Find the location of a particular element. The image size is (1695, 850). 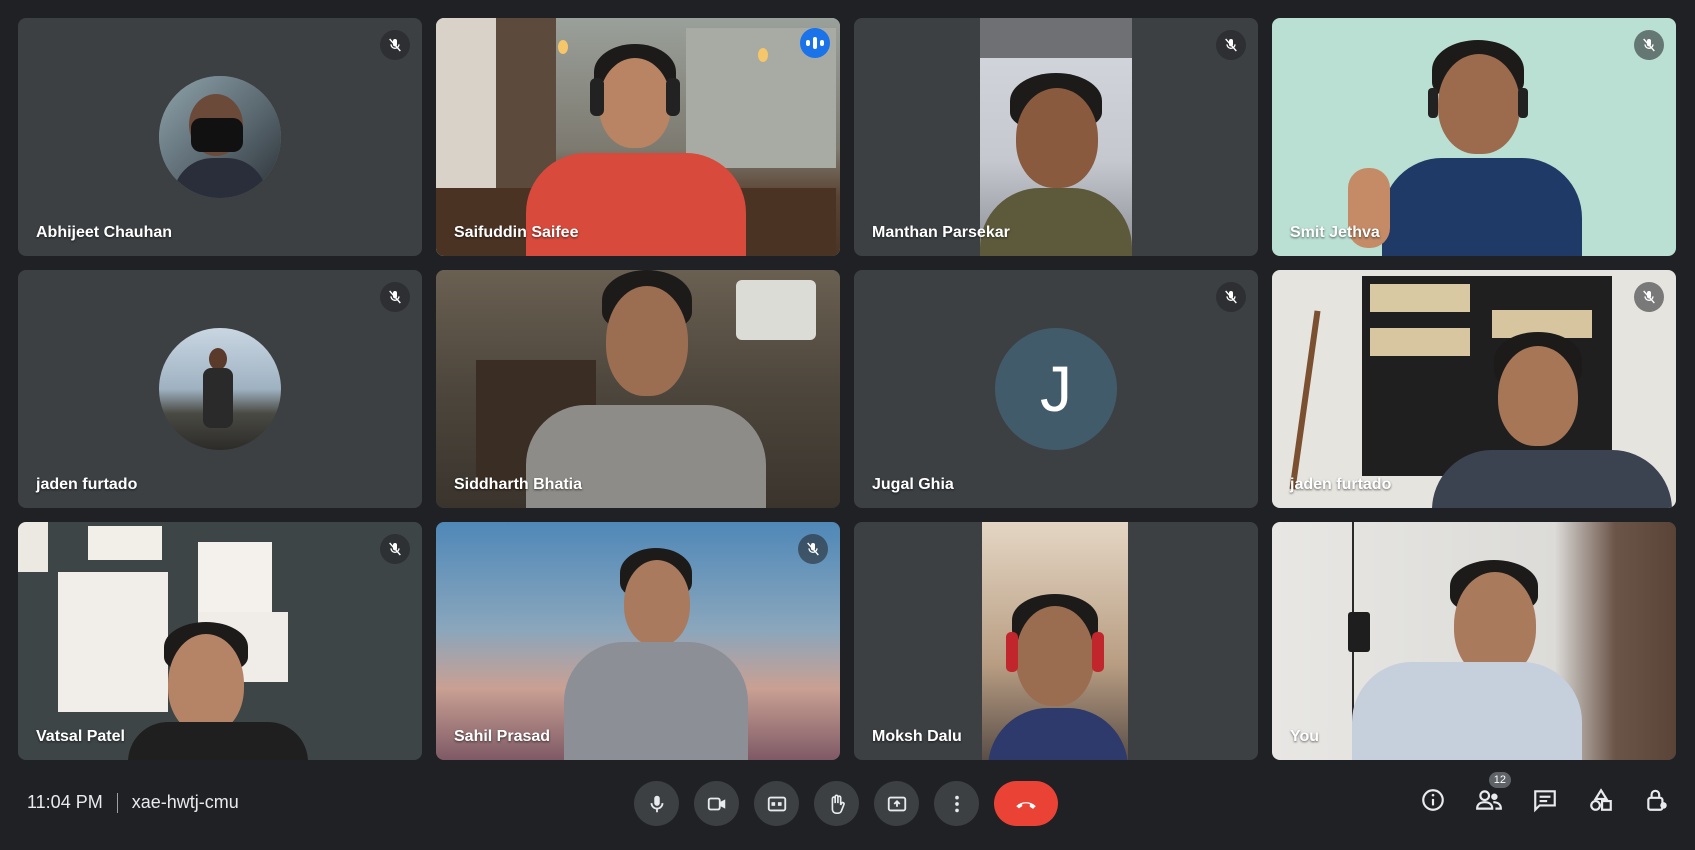

people-icon is located at coordinates (1489, 800).